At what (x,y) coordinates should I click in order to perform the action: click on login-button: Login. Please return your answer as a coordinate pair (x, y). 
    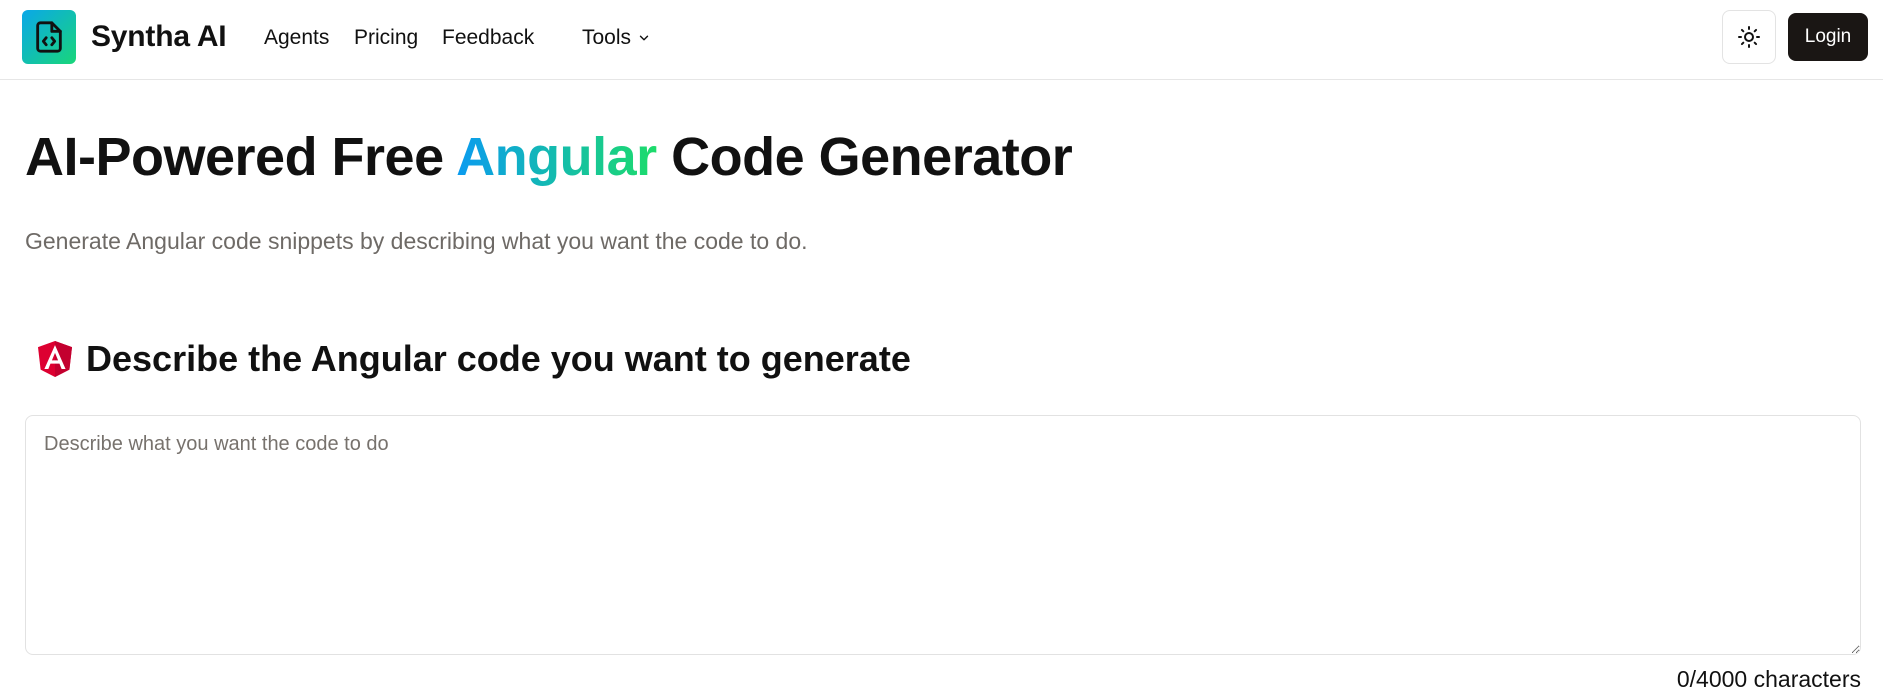
    Looking at the image, I should click on (1828, 37).